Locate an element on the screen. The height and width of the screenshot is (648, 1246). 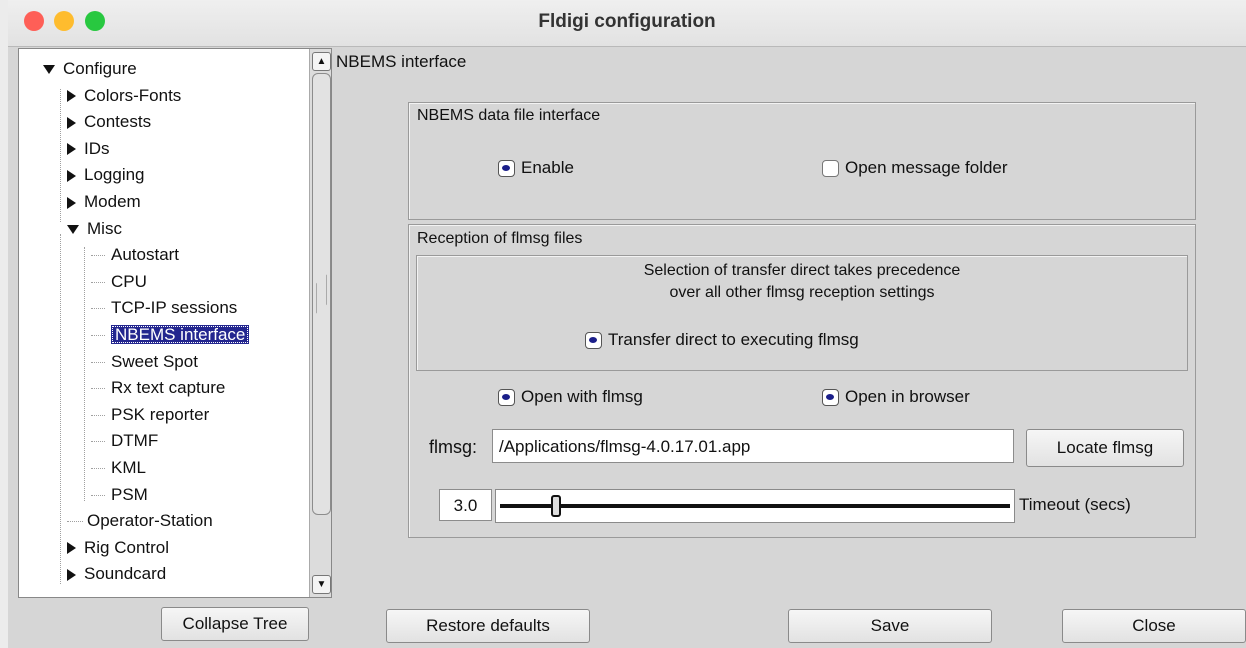
tree-item-label: Configure is located at coordinates (100, 68).